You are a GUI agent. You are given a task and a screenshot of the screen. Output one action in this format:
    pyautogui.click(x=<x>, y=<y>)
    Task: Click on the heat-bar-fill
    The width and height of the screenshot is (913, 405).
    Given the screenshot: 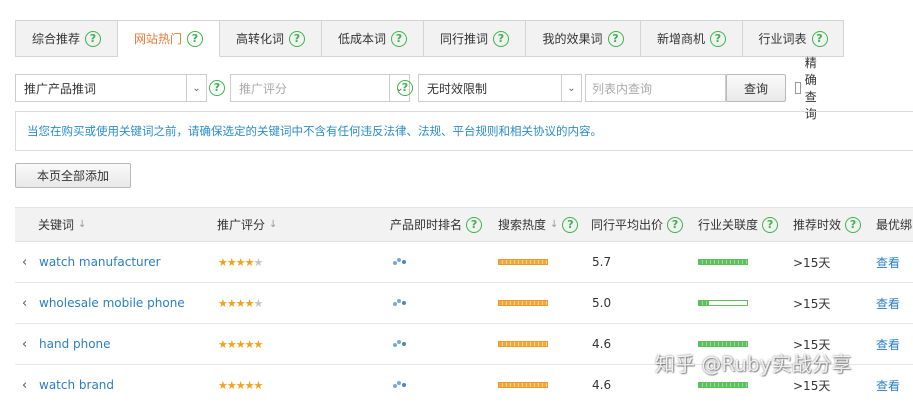 What is the action you would take?
    pyautogui.click(x=523, y=385)
    